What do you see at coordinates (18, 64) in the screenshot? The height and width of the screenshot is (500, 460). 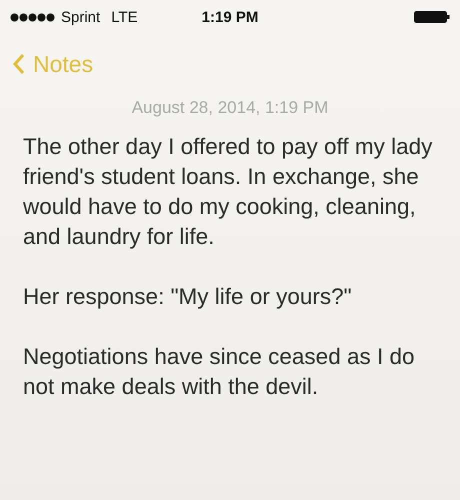 I see `chevron-left-icon` at bounding box center [18, 64].